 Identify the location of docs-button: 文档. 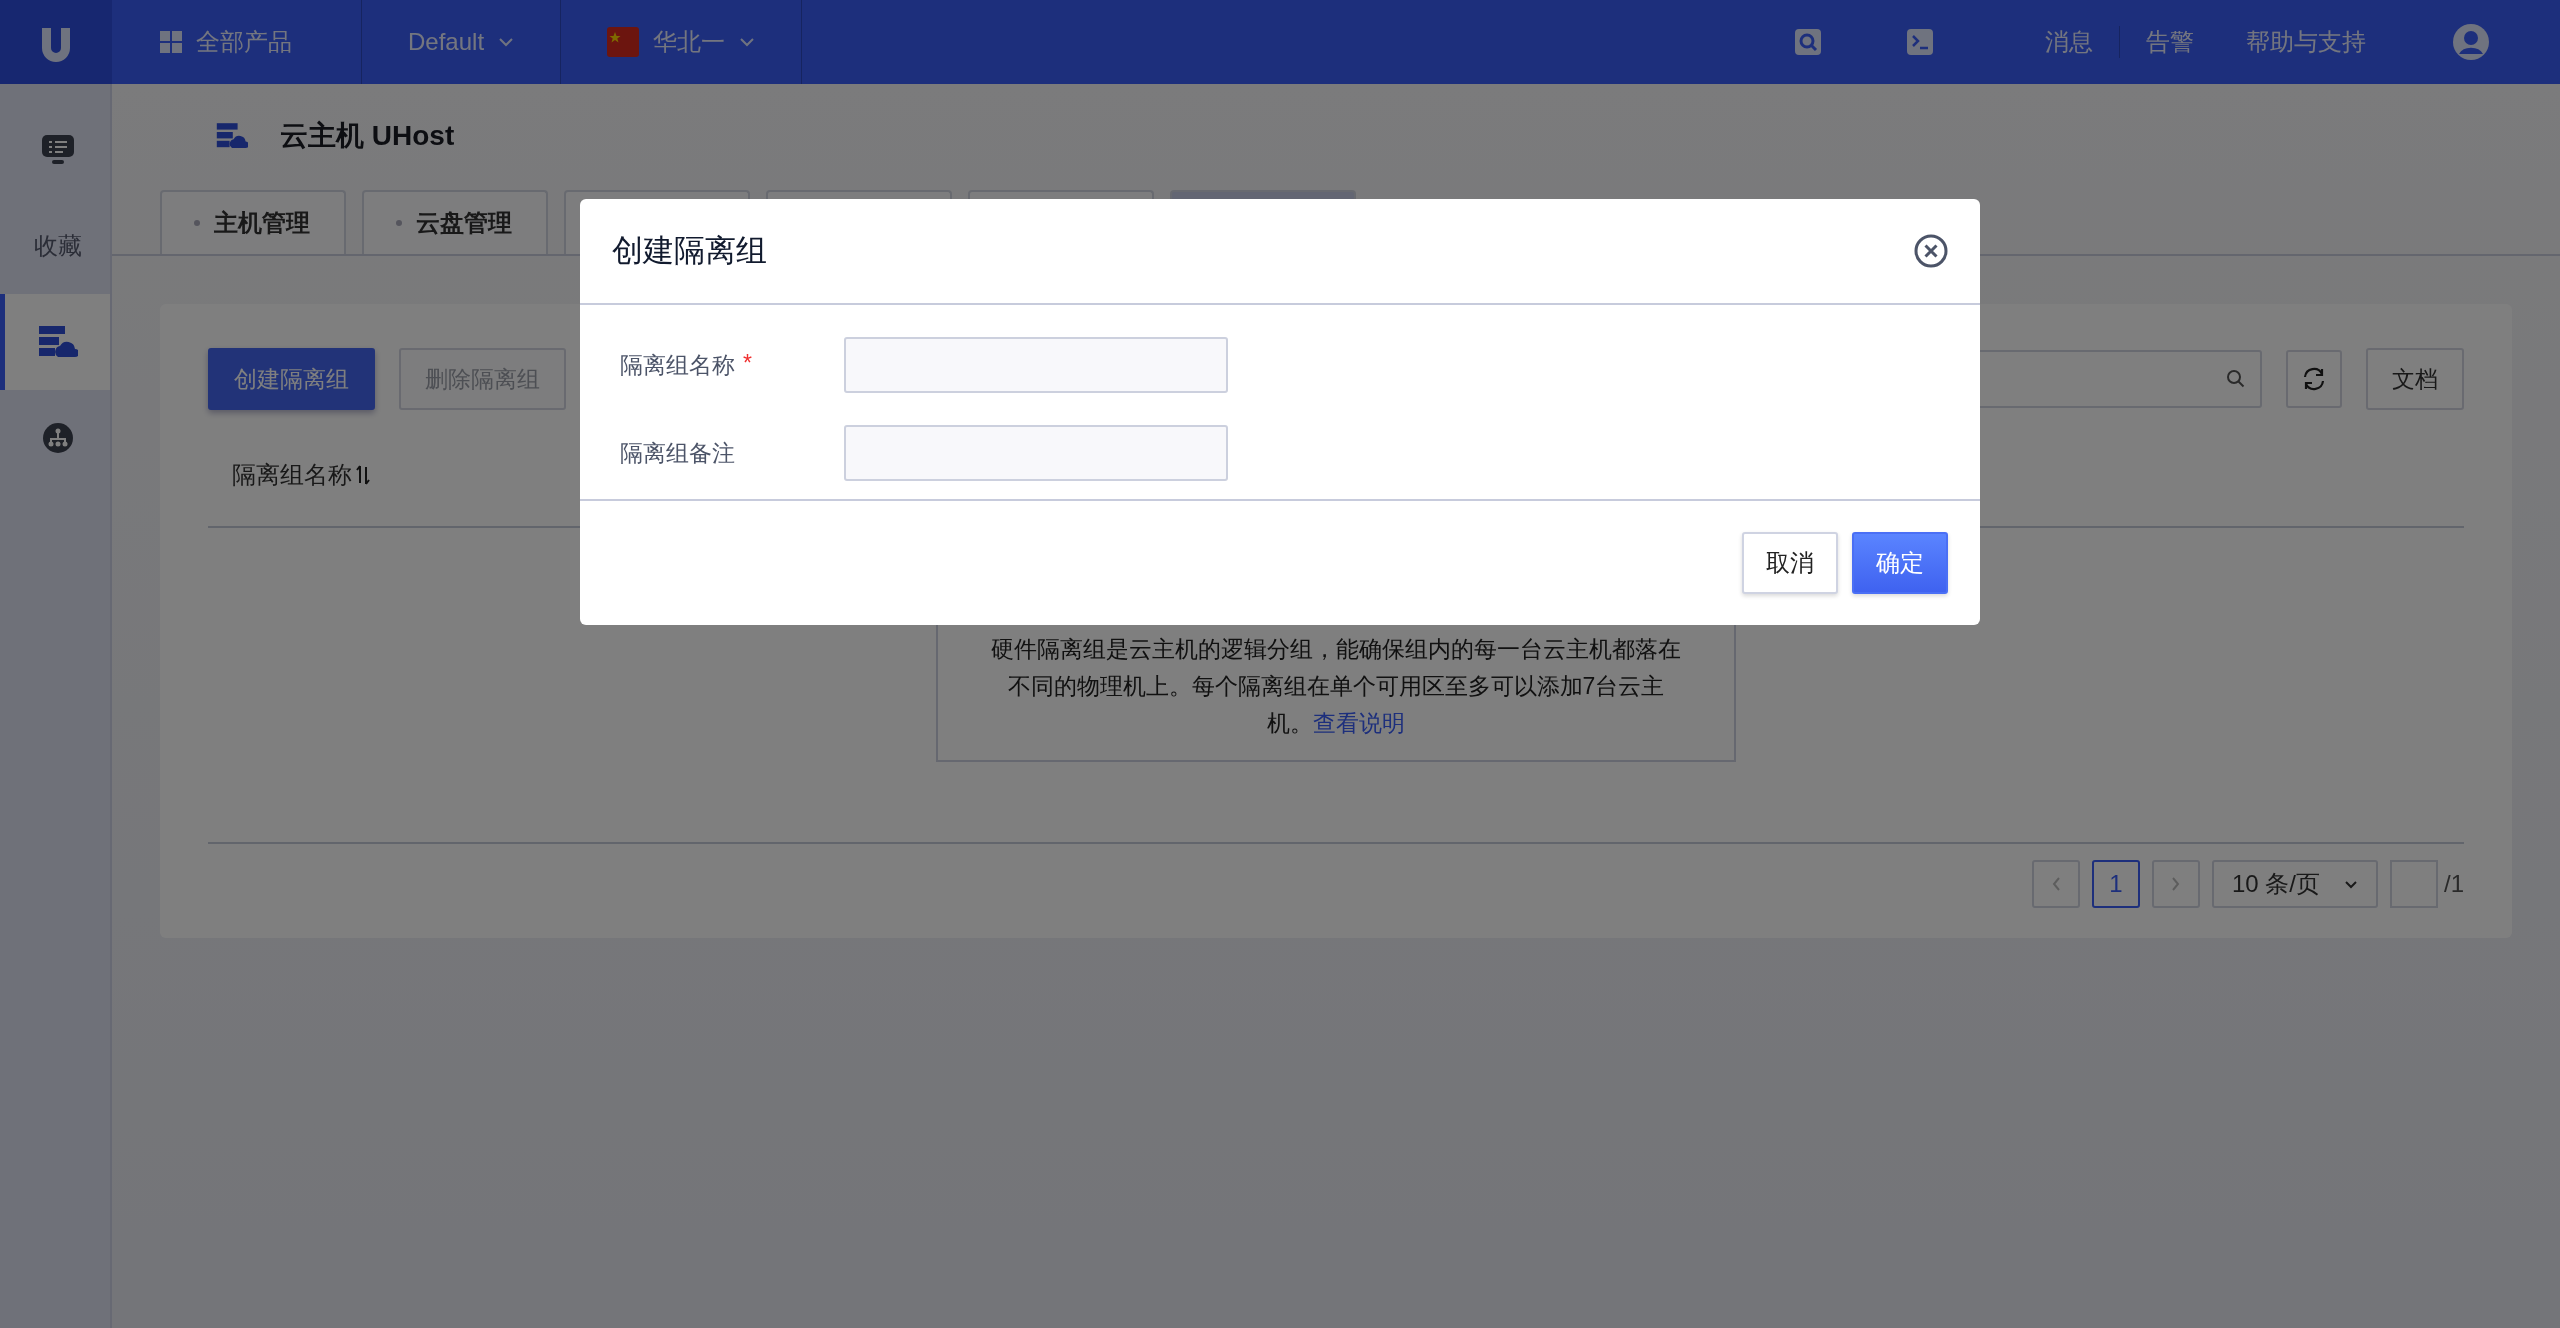
(2415, 379).